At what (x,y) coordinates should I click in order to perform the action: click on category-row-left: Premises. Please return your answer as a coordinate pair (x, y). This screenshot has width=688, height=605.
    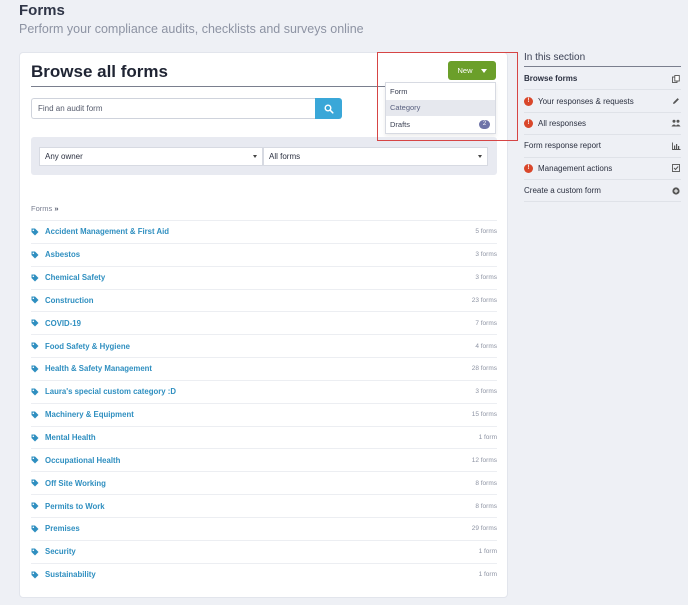
    Looking at the image, I should click on (55, 528).